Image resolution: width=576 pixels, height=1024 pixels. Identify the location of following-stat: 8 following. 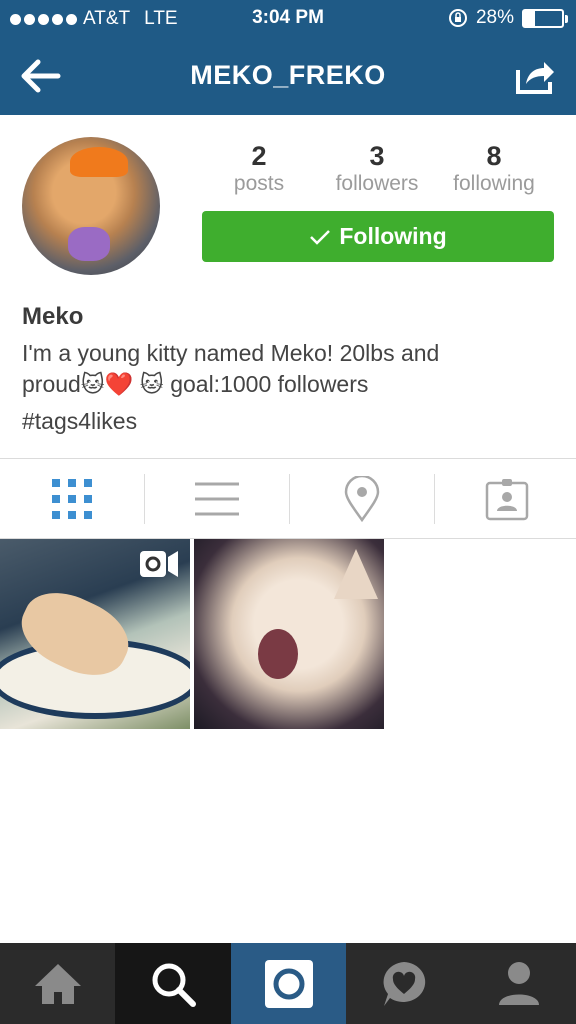
(494, 168).